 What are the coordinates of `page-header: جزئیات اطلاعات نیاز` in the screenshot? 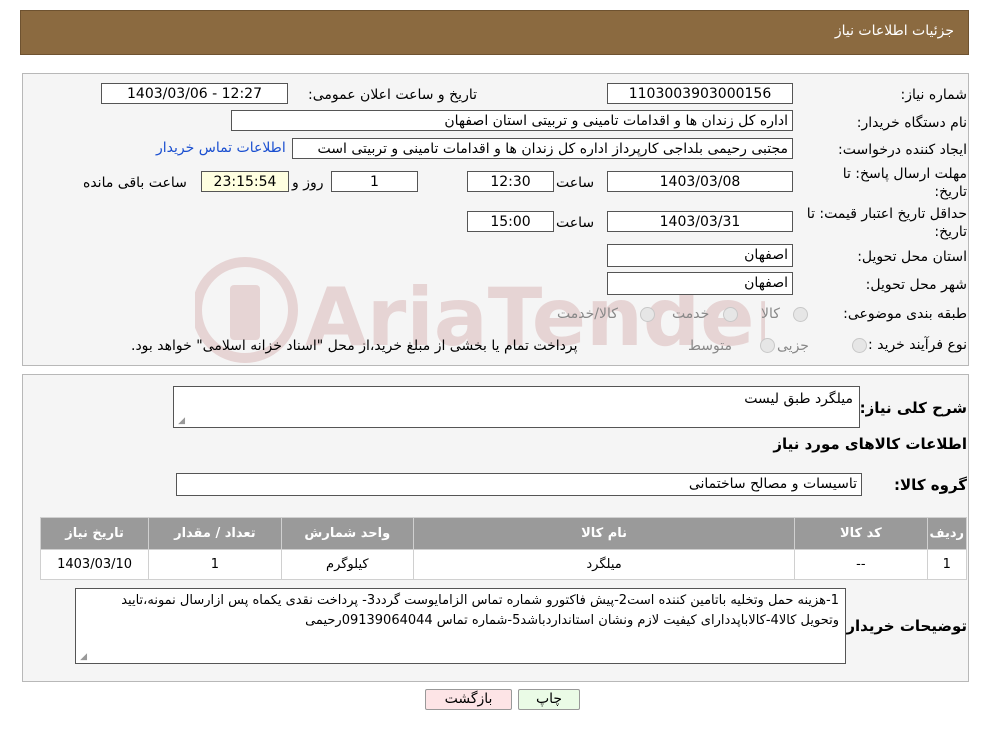 It's located at (494, 32).